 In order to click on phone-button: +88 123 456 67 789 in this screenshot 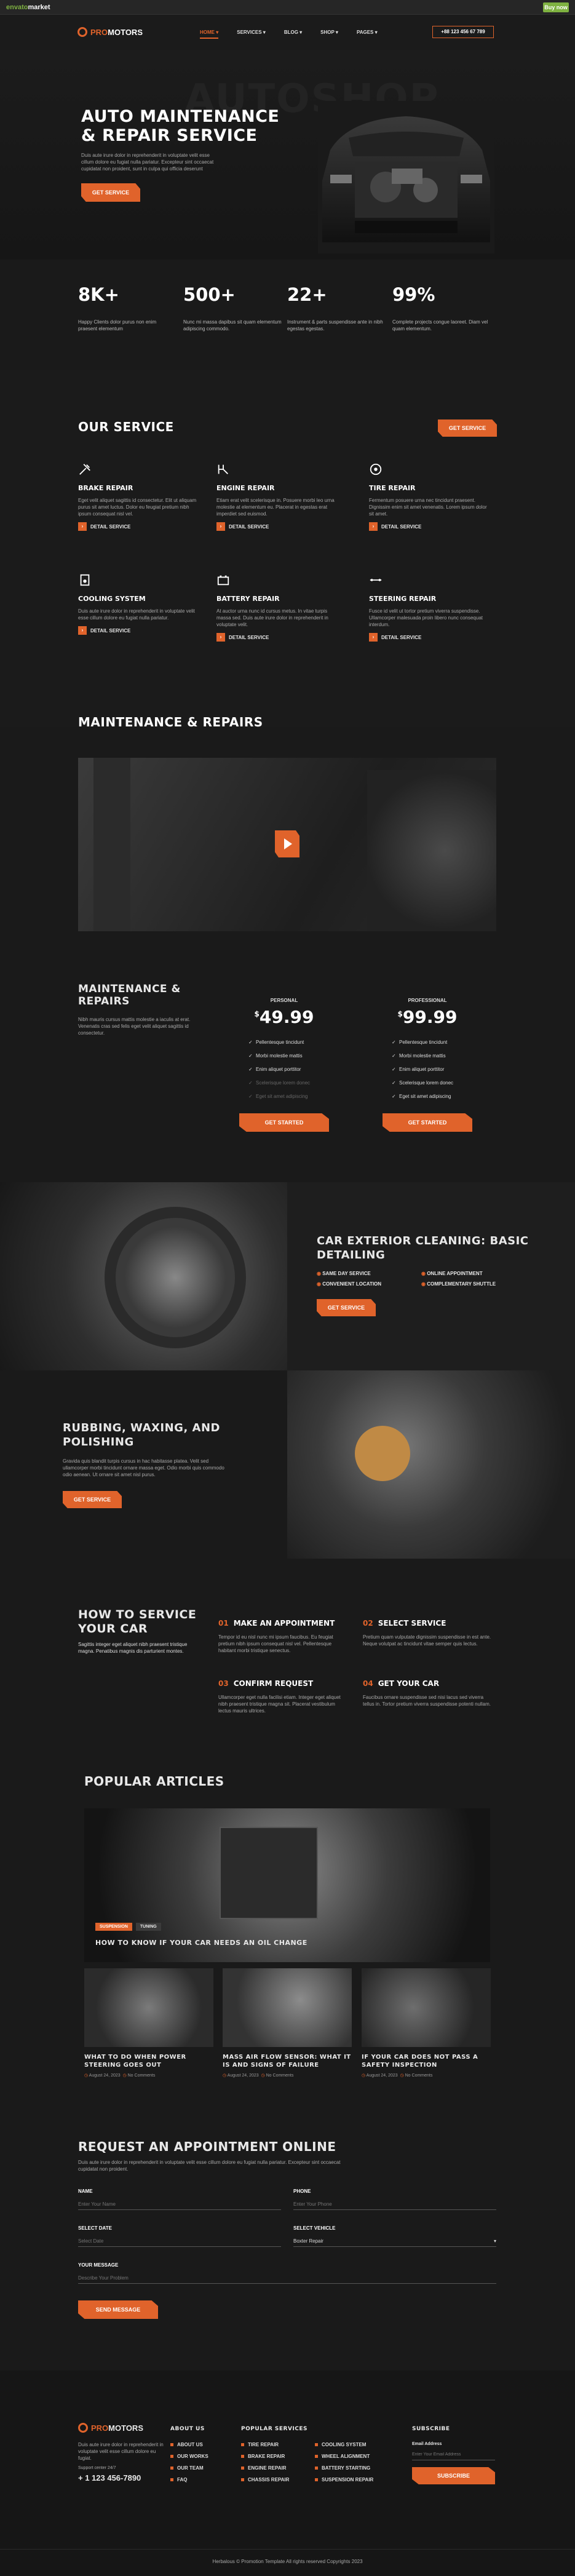, I will do `click(463, 32)`.